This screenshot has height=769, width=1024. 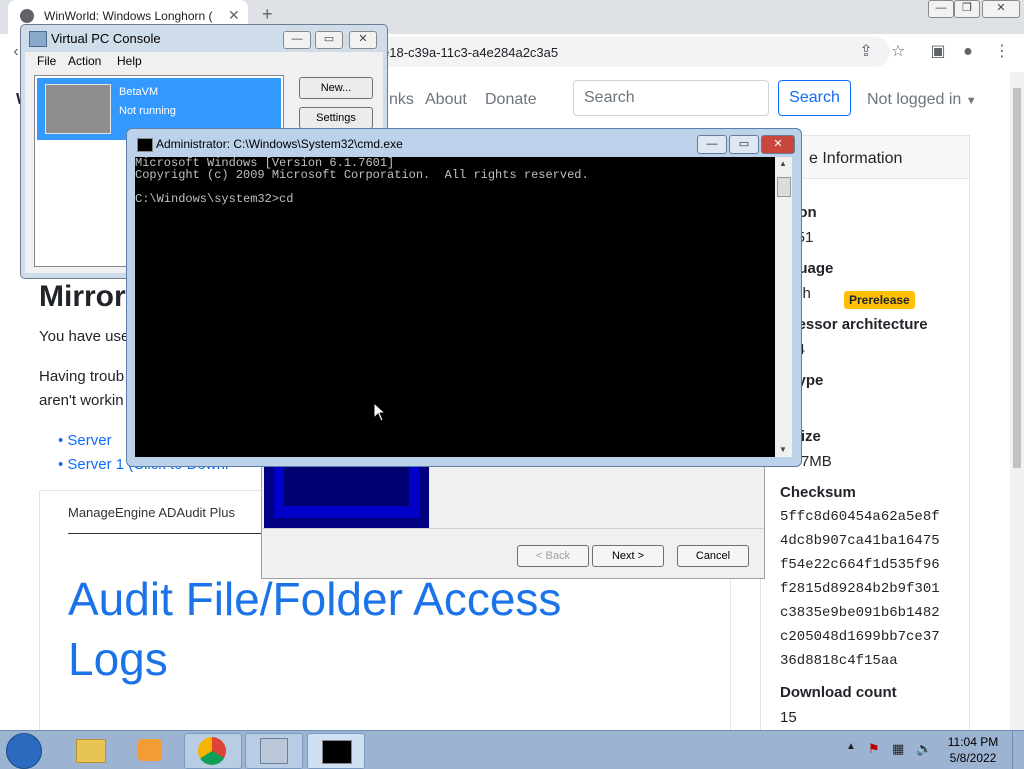 I want to click on body-text-2: Having troub, so click(x=82, y=376).